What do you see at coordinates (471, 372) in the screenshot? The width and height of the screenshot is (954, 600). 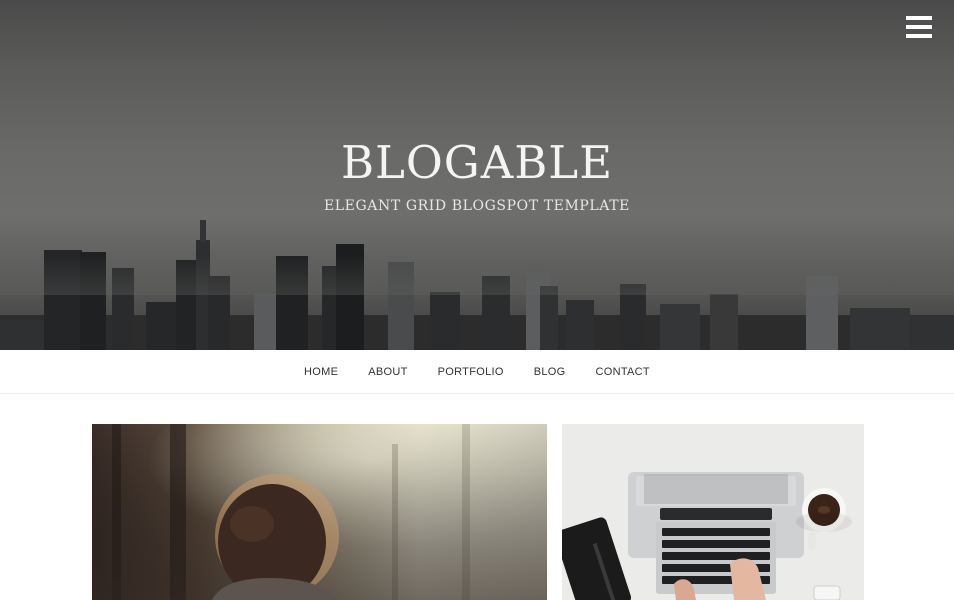 I see `nav-item-portfolio: PORTFOLIO` at bounding box center [471, 372].